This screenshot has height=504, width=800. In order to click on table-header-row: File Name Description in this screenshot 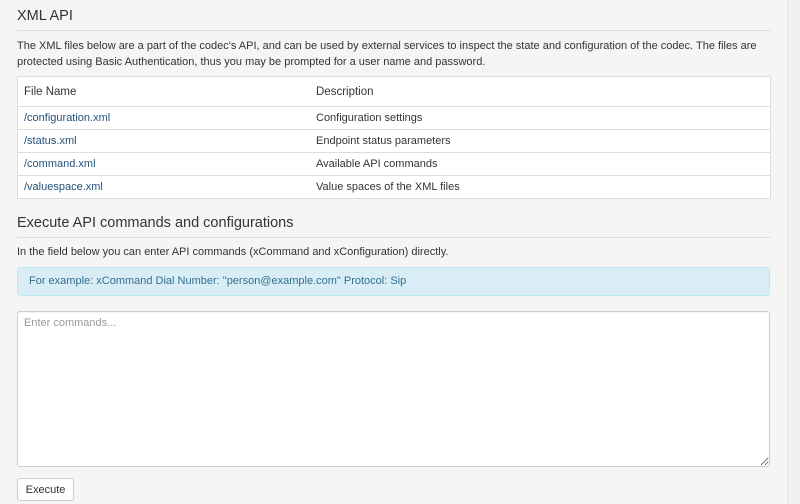, I will do `click(394, 91)`.